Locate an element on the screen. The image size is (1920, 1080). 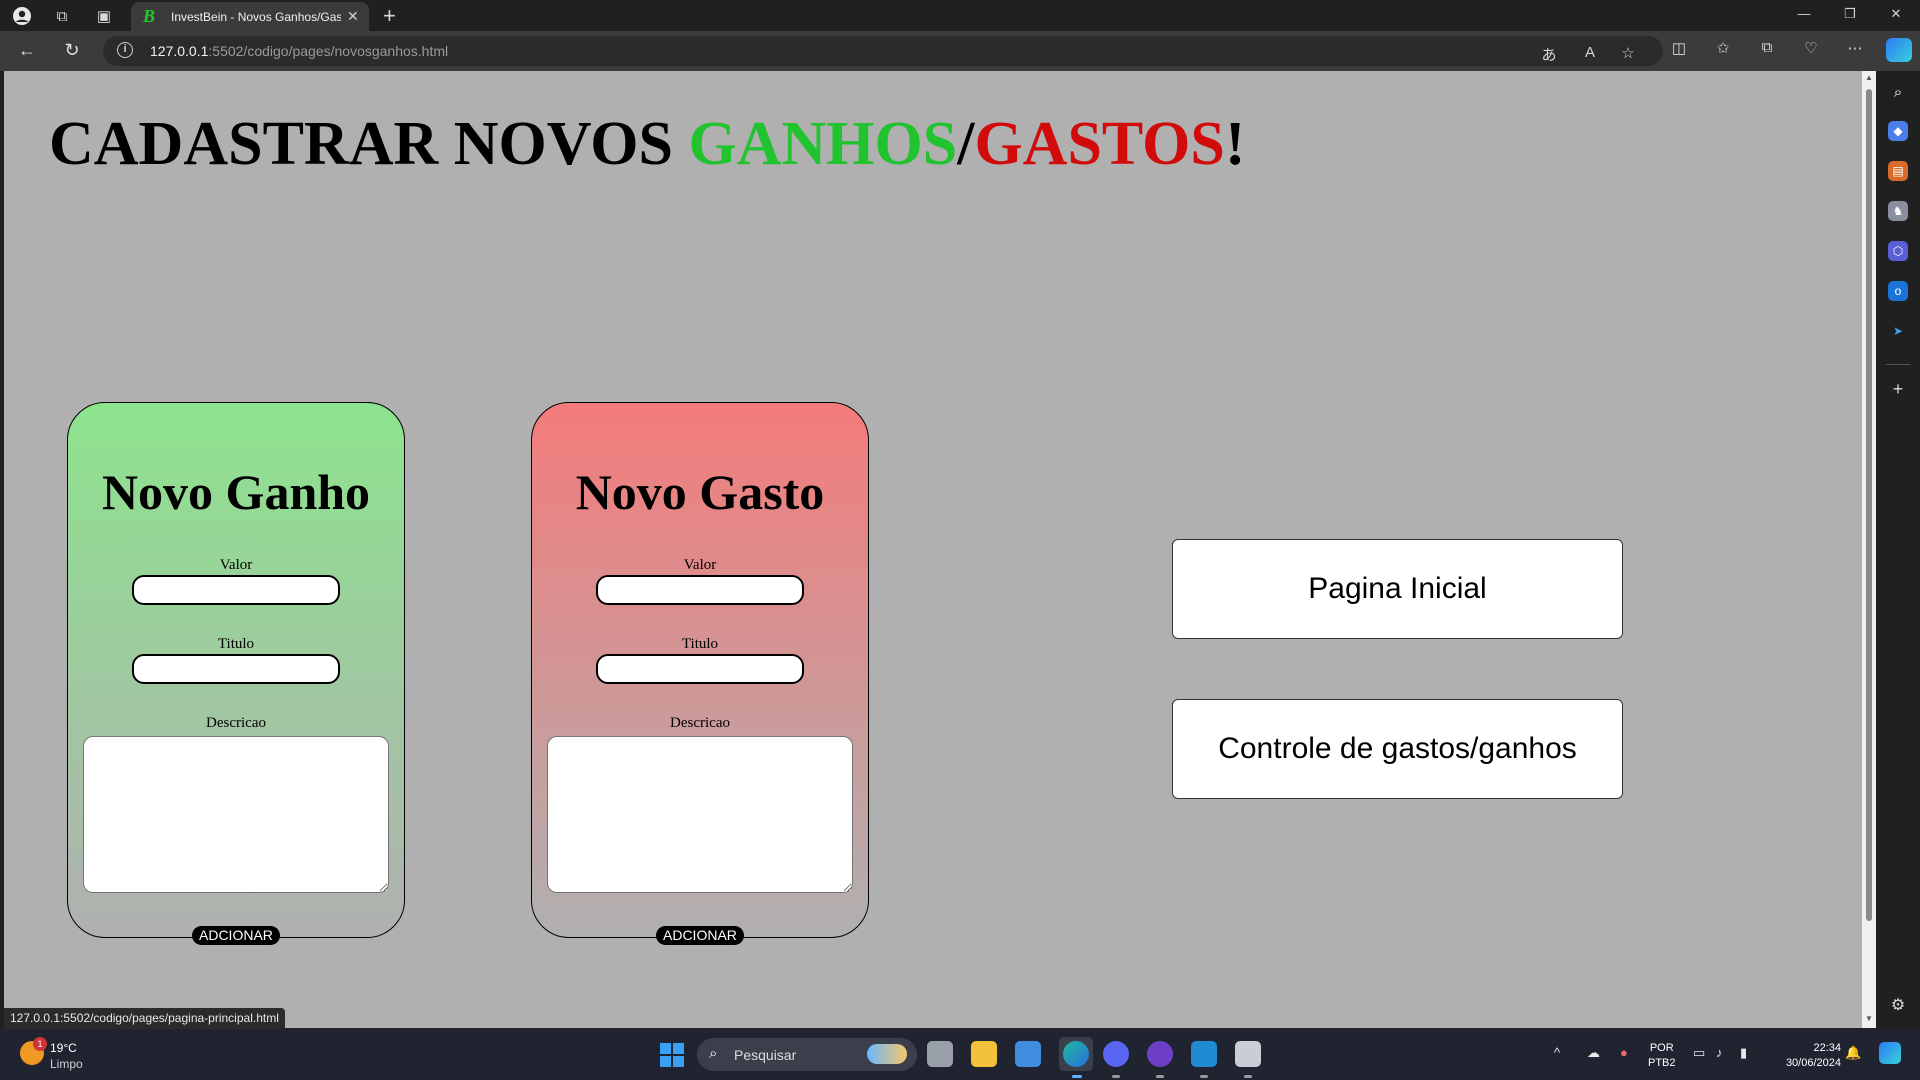
sidebar-outlook-icon: o is located at coordinates (1898, 291).